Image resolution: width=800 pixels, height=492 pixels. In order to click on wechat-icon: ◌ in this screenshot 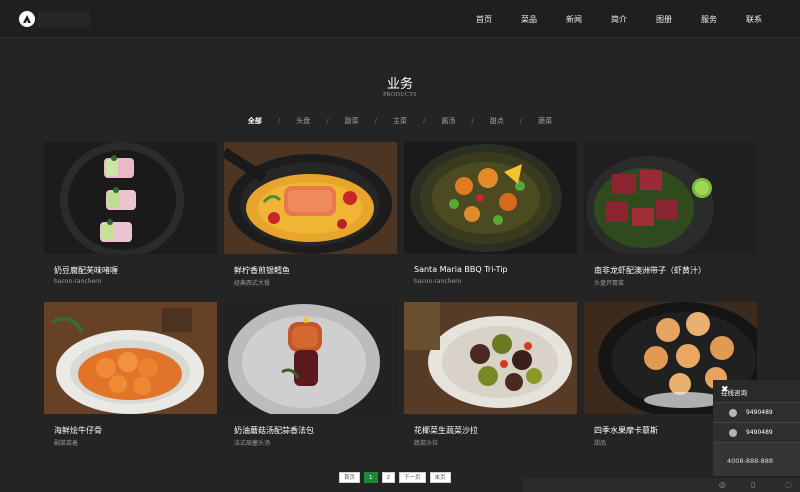, I will do `click(788, 484)`.